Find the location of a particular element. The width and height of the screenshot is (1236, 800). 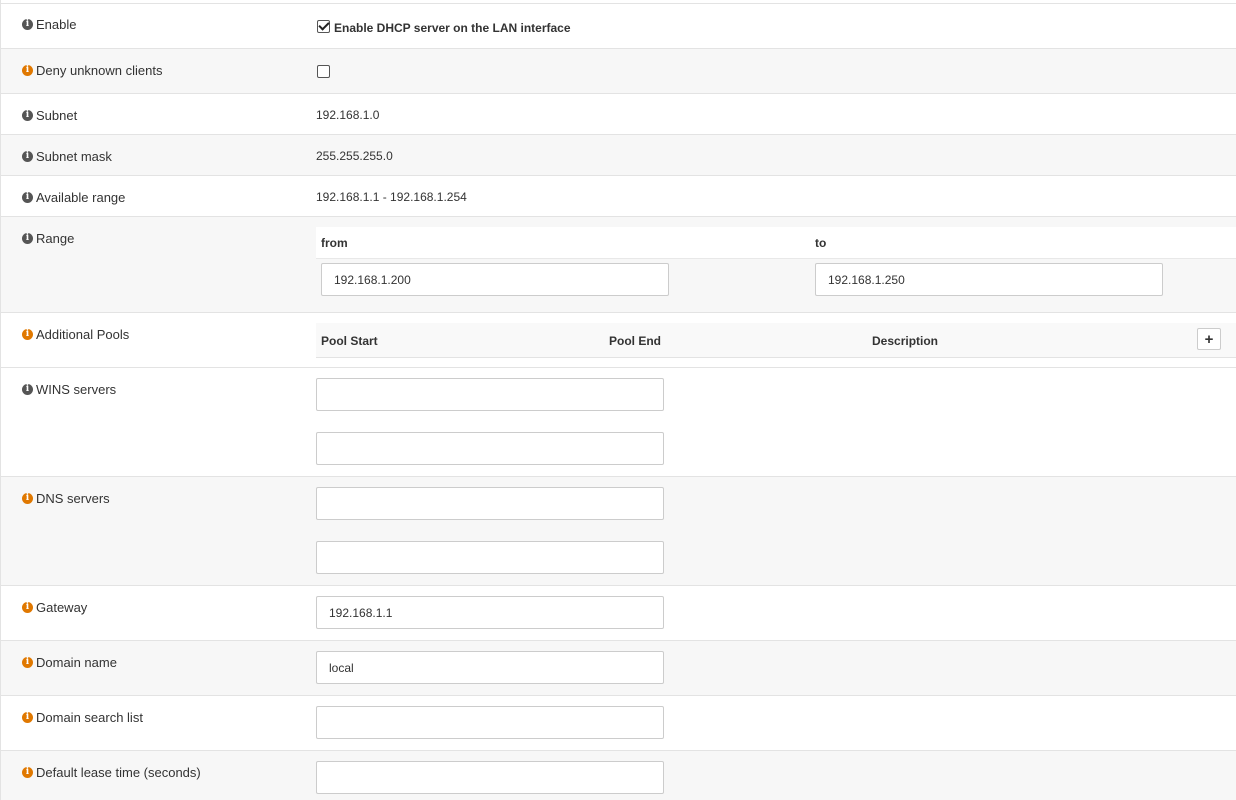

subnet-label-text: Subnet is located at coordinates (57, 115).